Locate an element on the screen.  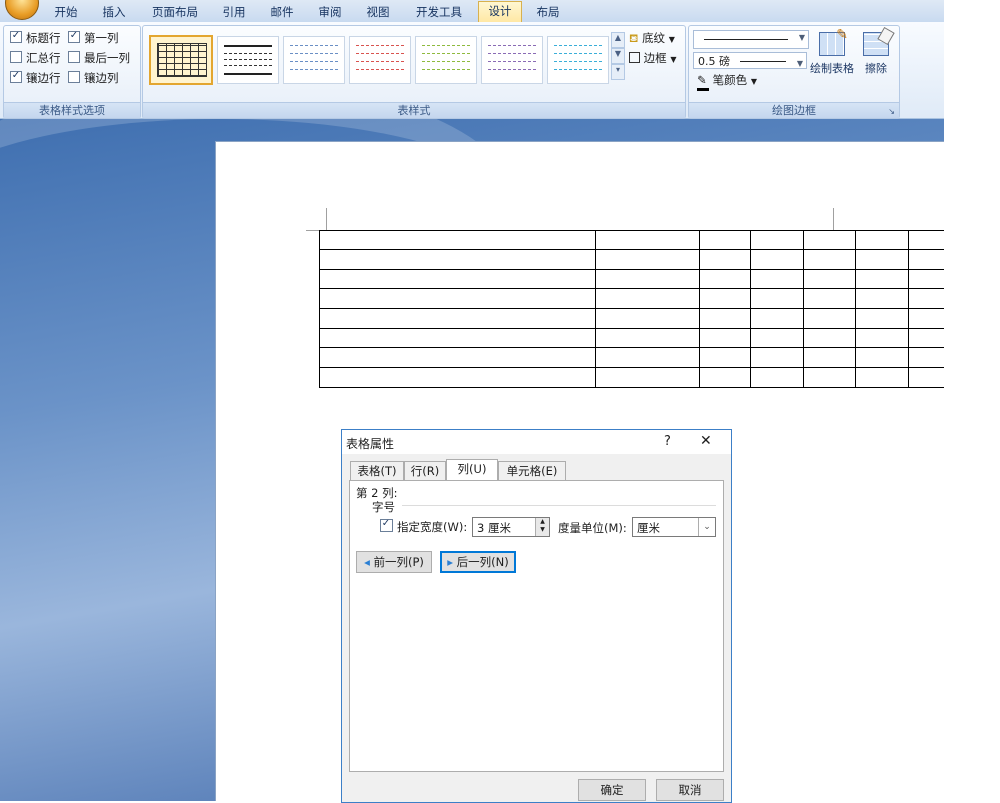
scroll-down-icon: ▼ is located at coordinates (618, 56).